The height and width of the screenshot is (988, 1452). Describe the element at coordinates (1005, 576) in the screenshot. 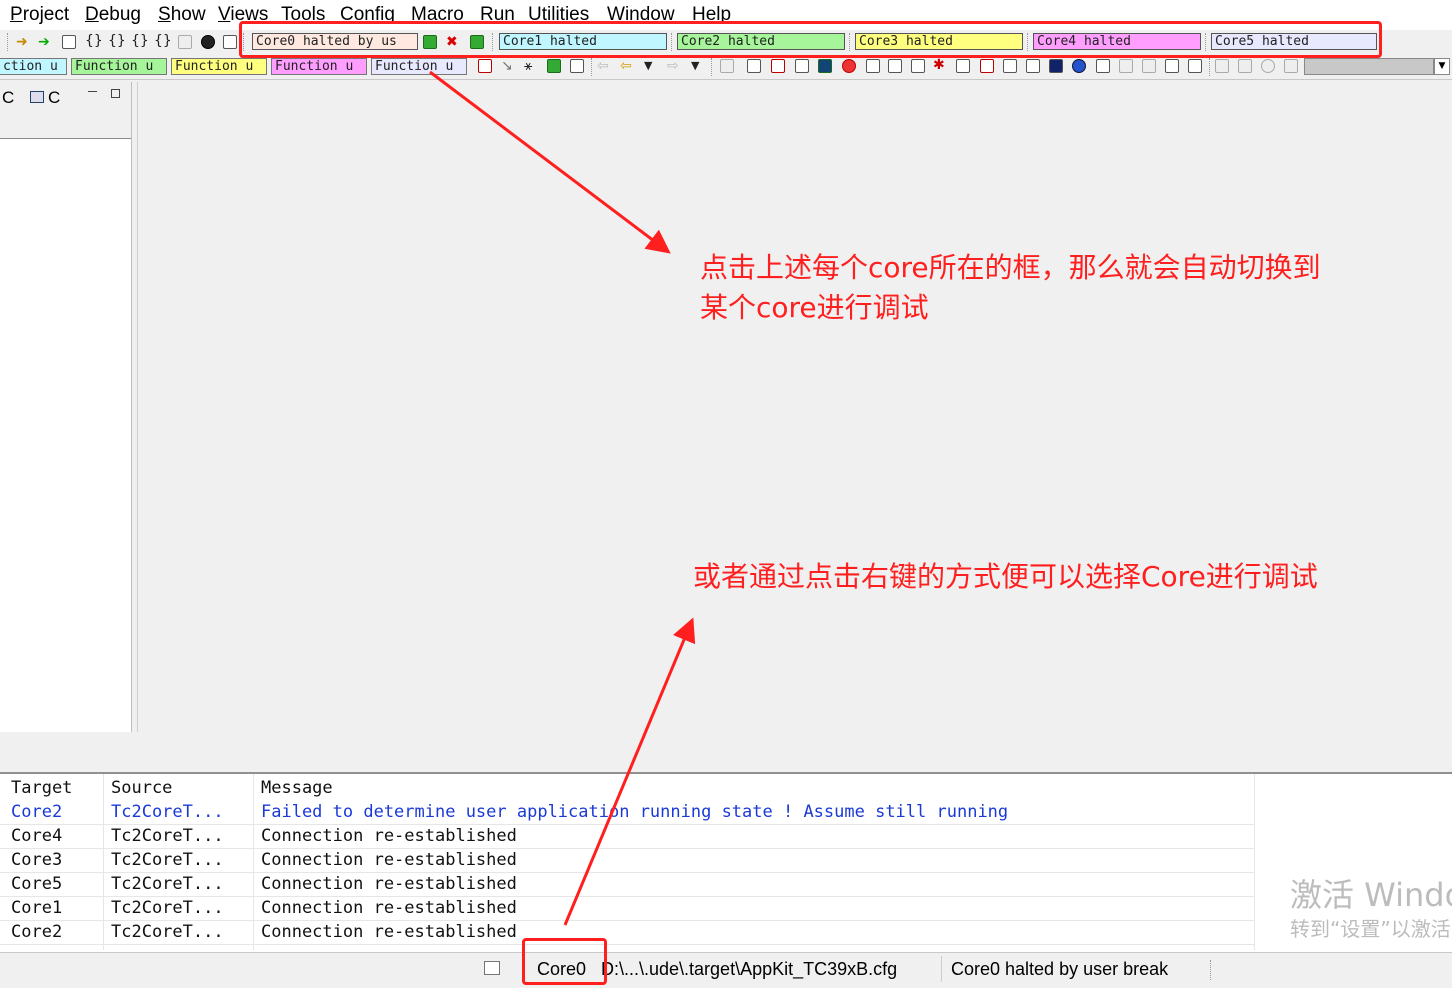

I see `annotation-bottom: 或者通过点击右键的方式便可以选择Core进行调试` at that location.